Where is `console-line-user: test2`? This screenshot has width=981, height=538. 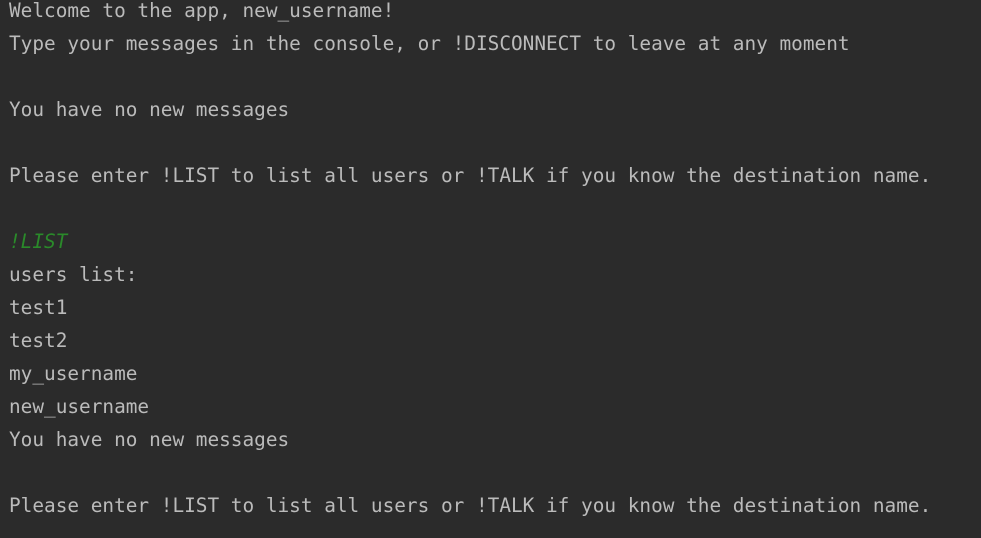 console-line-user: test2 is located at coordinates (38, 340).